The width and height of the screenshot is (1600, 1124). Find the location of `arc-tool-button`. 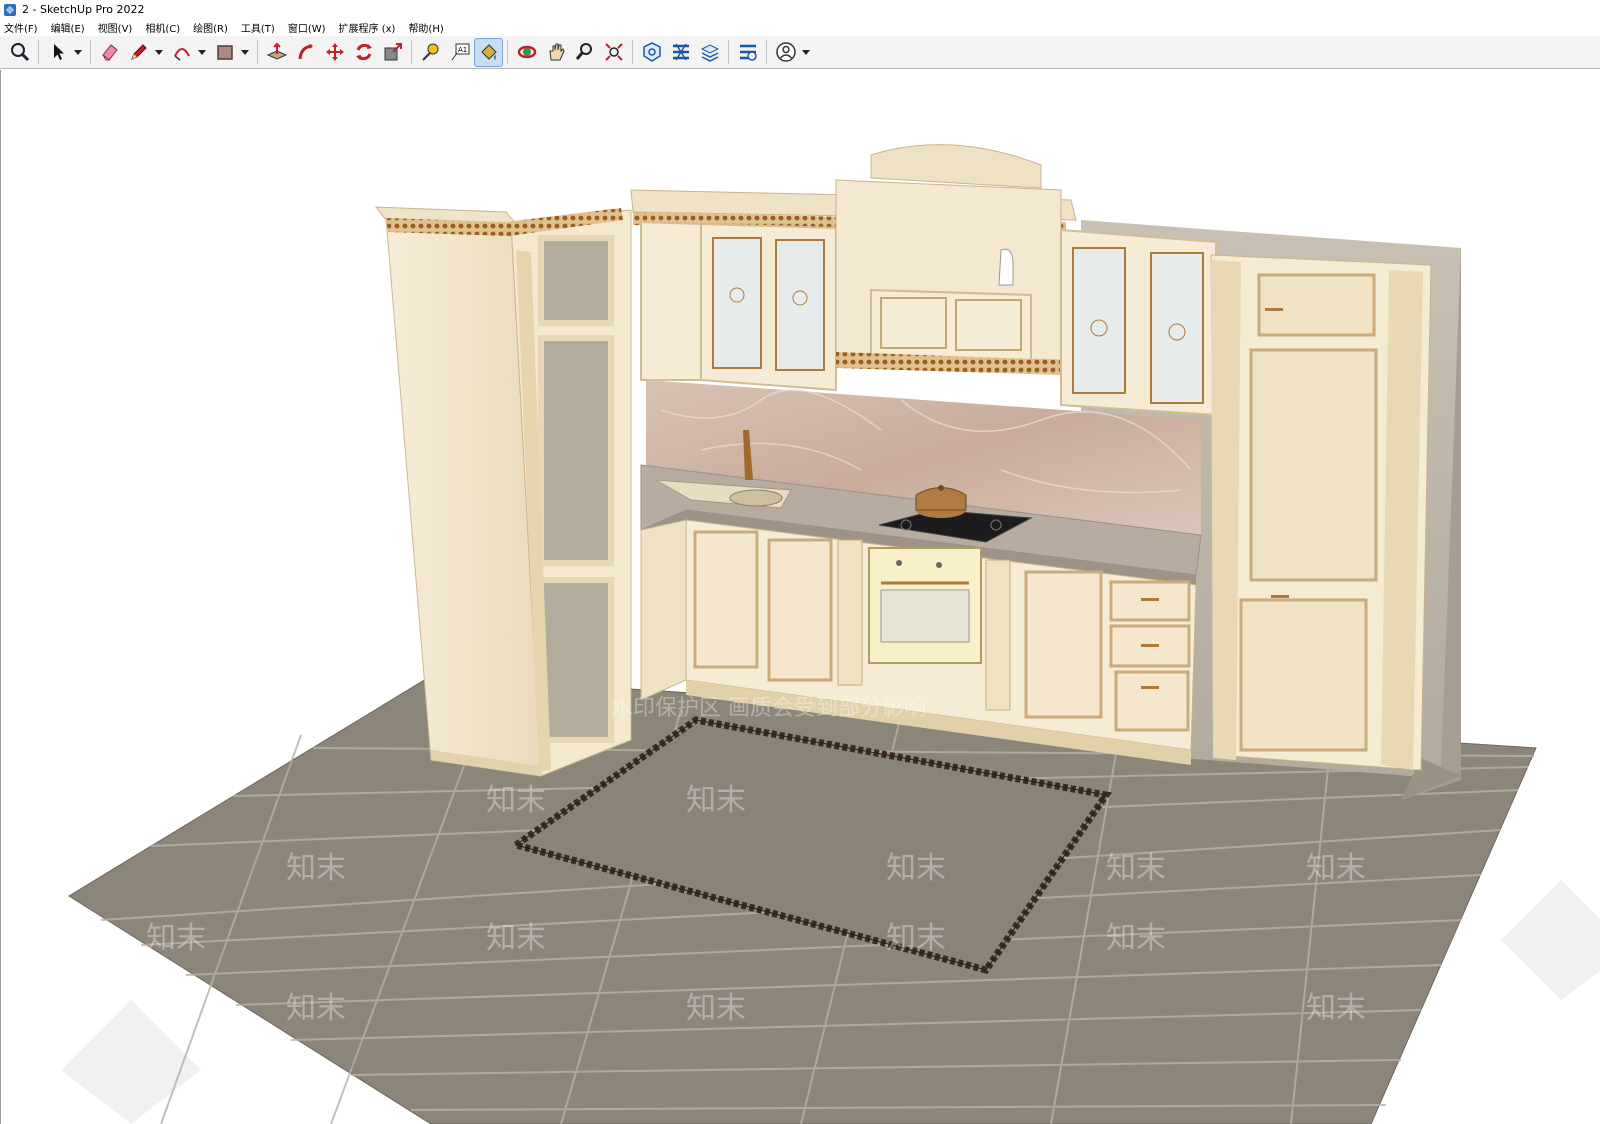

arc-tool-button is located at coordinates (181, 52).